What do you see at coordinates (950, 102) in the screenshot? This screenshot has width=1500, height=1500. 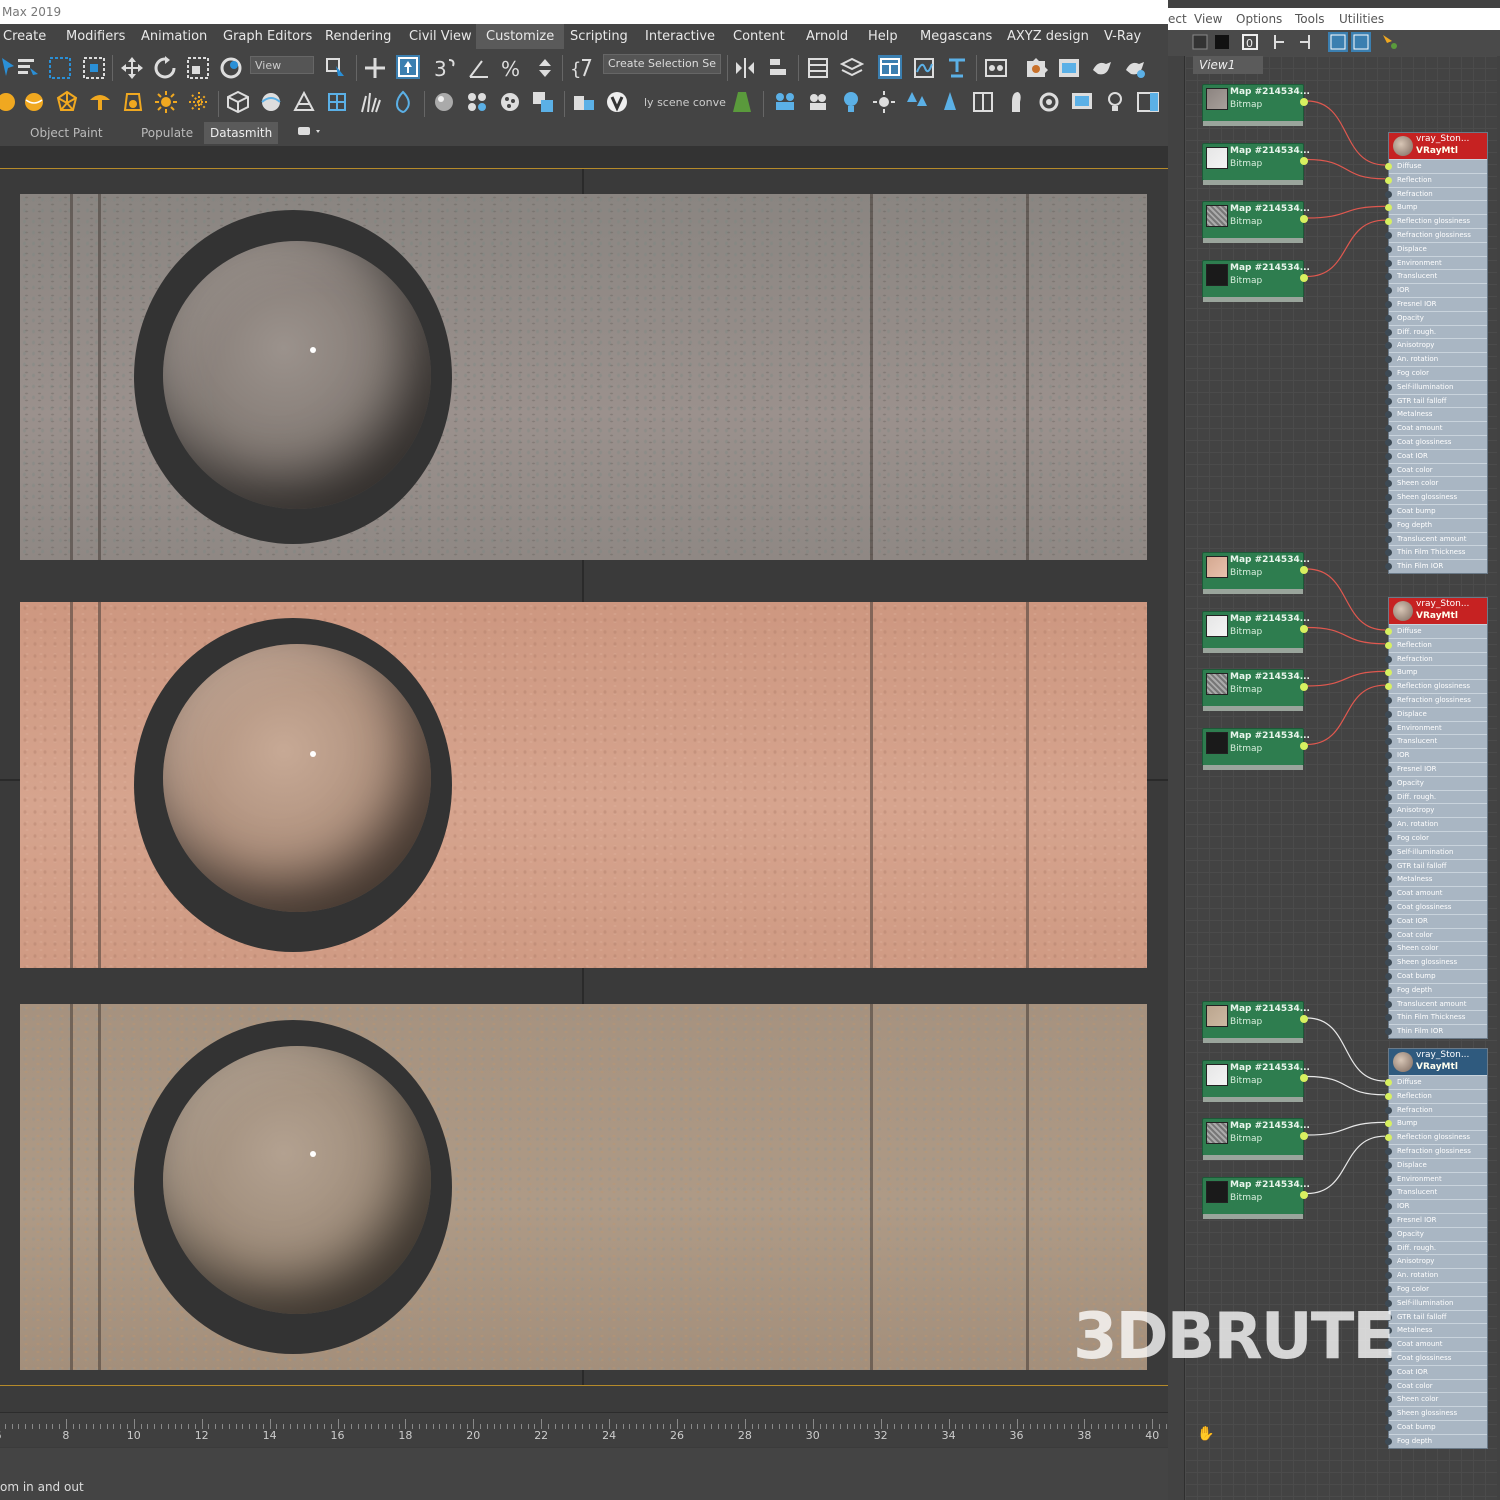 I see `railclone-tree-icon` at bounding box center [950, 102].